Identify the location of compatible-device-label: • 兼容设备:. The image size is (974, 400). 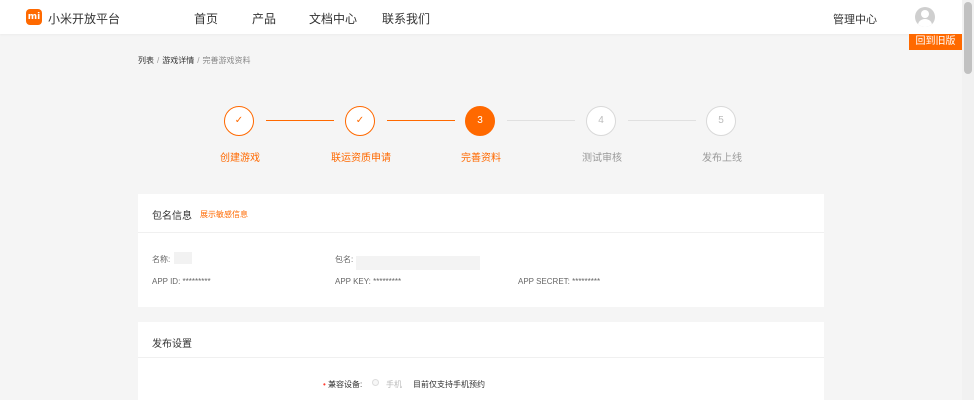
(342, 384).